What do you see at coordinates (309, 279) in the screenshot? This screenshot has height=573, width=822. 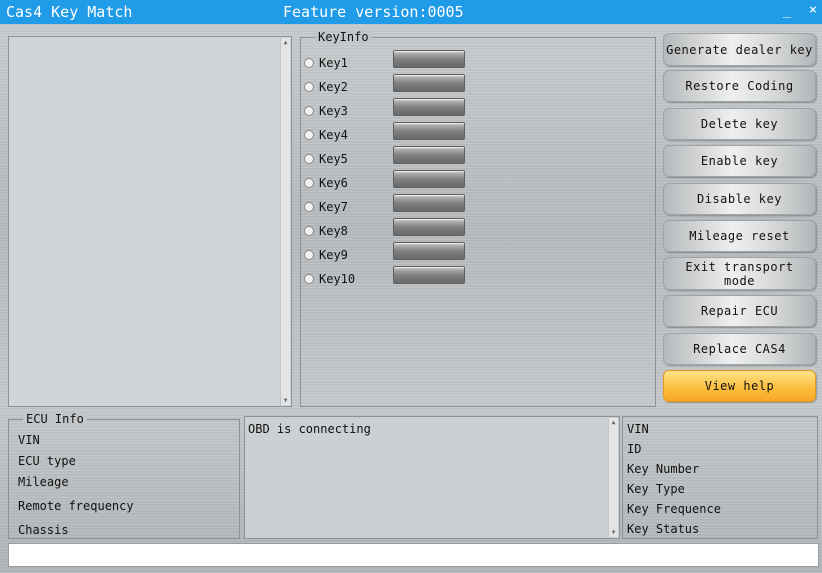 I see `key10-radio` at bounding box center [309, 279].